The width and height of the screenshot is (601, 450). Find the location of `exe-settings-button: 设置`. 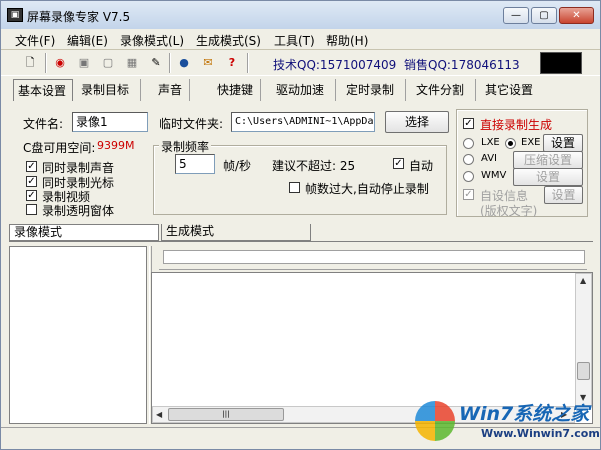

exe-settings-button: 设置 is located at coordinates (563, 143).